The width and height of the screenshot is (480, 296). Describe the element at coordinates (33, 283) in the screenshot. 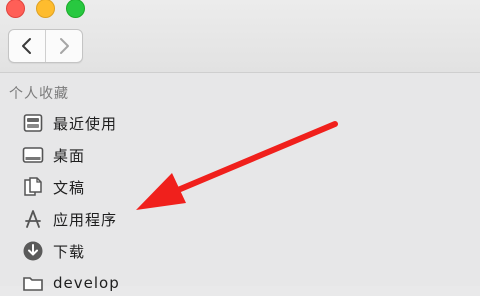

I see `folder-icon` at that location.